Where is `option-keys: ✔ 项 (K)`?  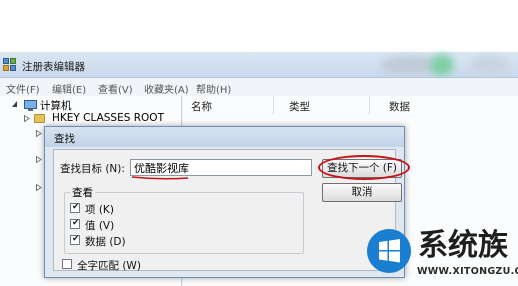 option-keys: ✔ 项 (K) is located at coordinates (115, 209).